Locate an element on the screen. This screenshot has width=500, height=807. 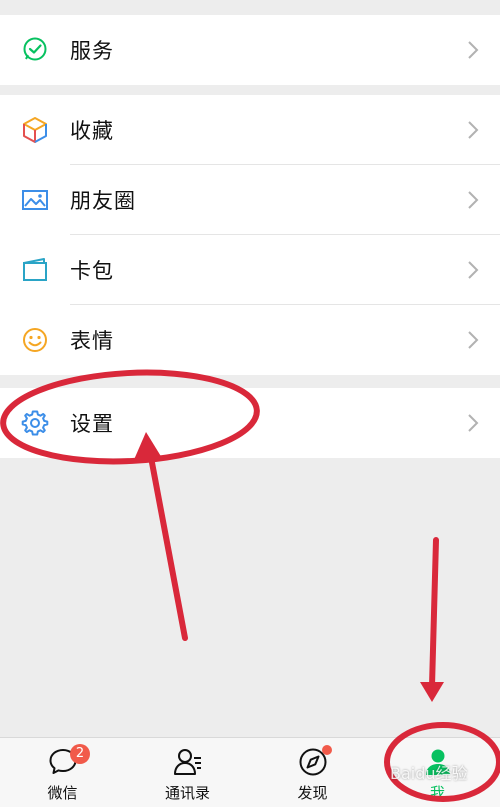
annotation-arrow-me-shaft is located at coordinates (434, 613).